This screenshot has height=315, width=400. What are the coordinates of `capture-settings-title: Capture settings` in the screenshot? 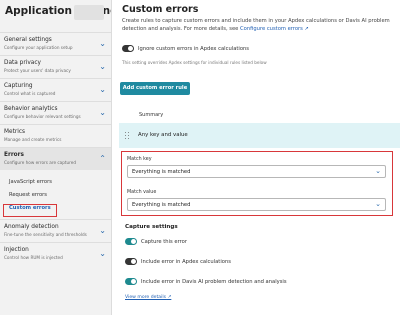 It's located at (151, 227).